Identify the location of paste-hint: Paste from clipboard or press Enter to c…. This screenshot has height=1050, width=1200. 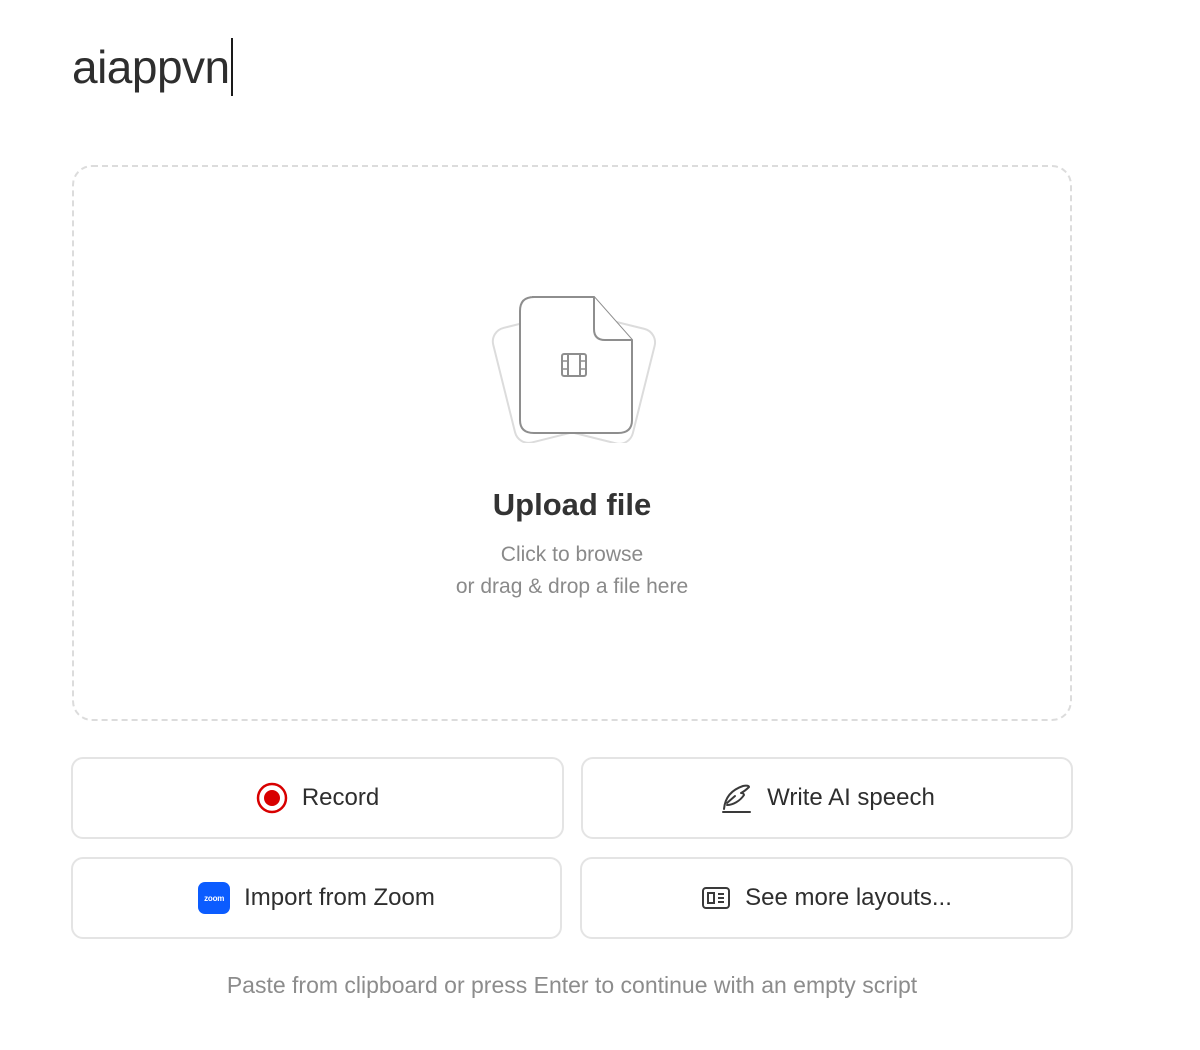
(572, 985).